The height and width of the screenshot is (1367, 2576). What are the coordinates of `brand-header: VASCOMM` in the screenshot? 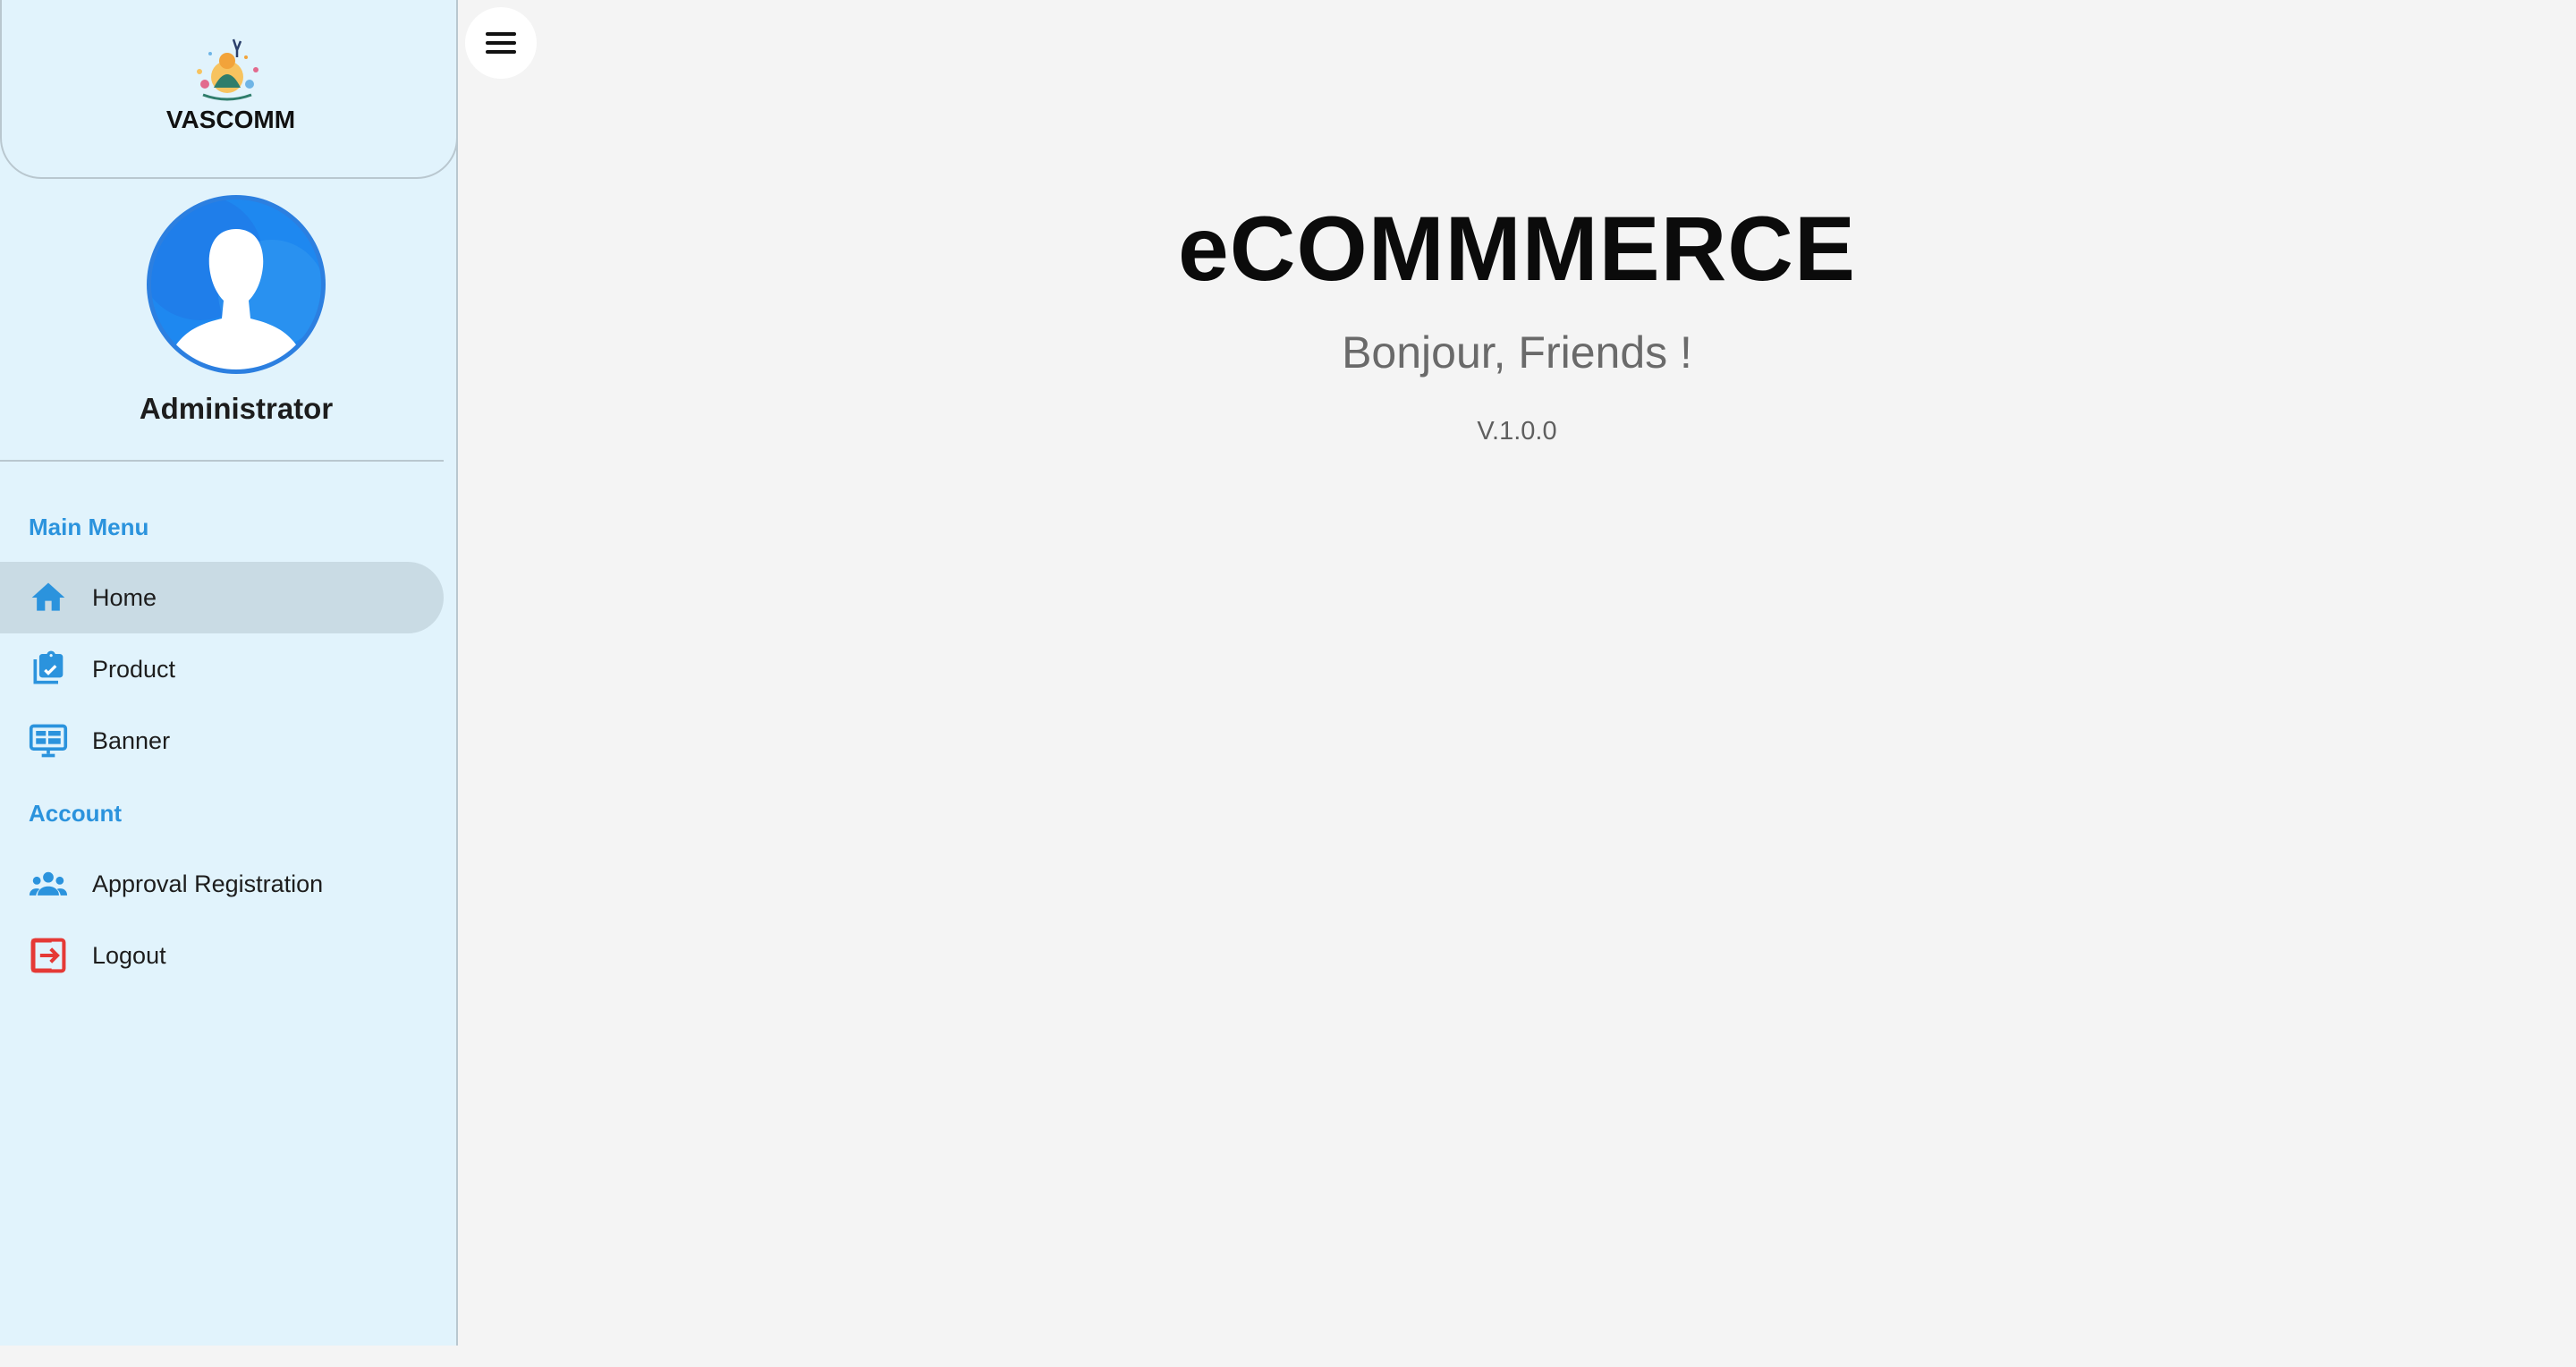 It's located at (229, 89).